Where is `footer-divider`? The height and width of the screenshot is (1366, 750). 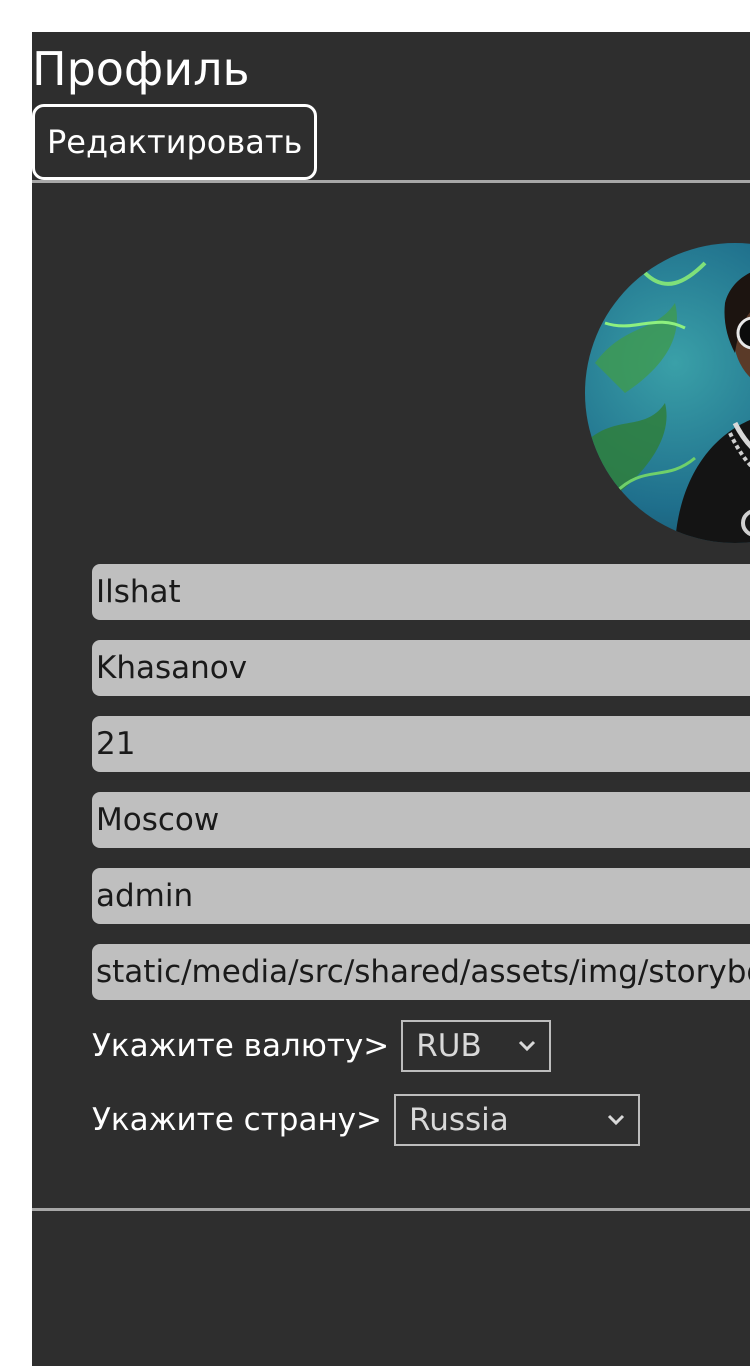 footer-divider is located at coordinates (391, 1209).